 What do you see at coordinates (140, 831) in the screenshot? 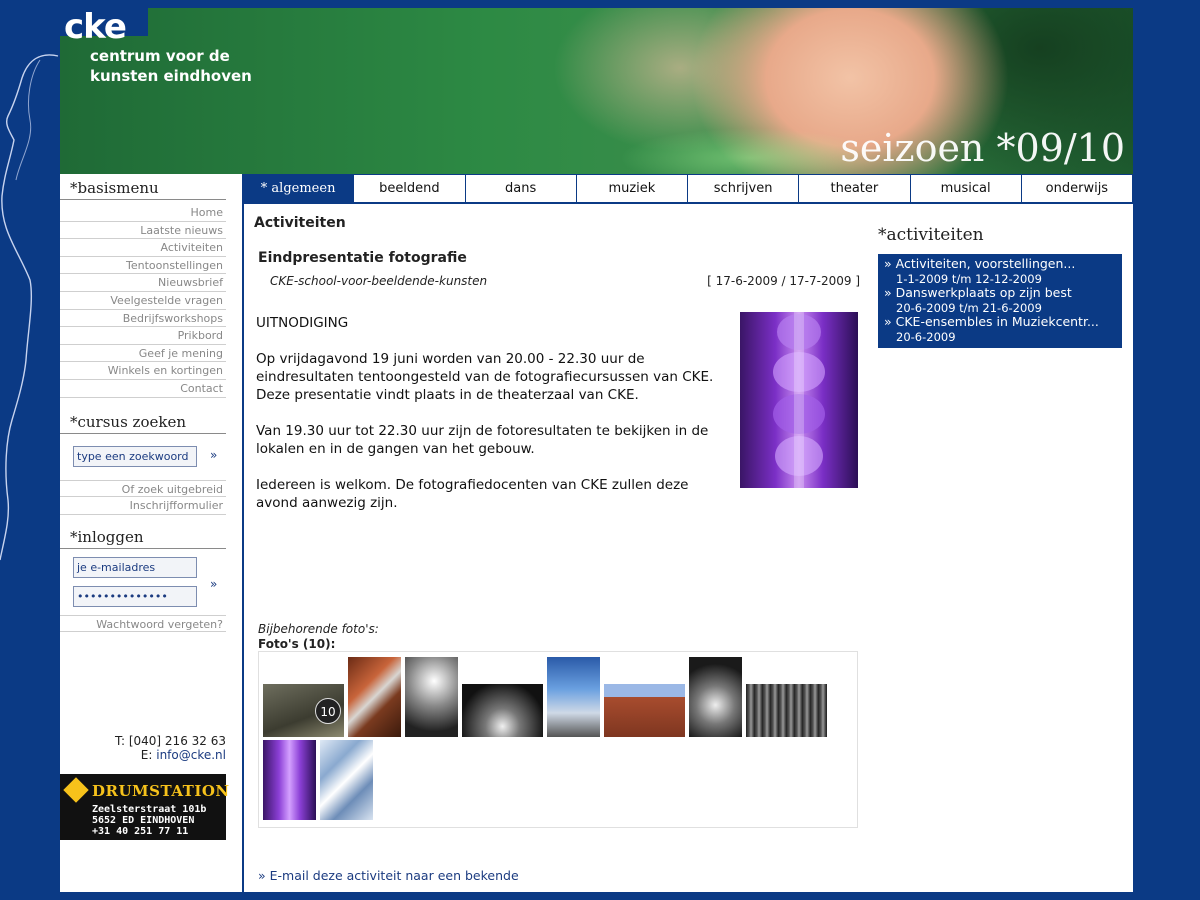
I see `ad-phone: +31 40 251 77 11` at bounding box center [140, 831].